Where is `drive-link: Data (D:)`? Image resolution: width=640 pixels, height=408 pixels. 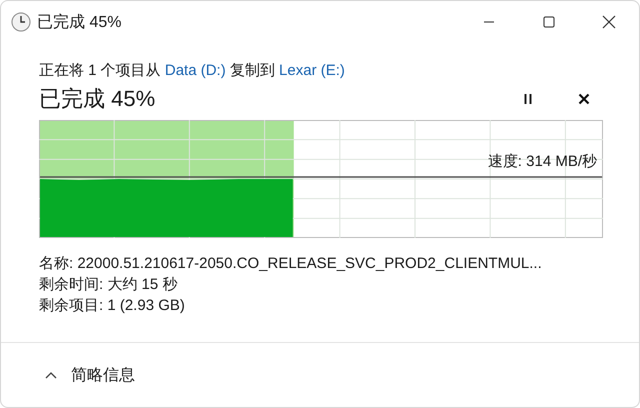 drive-link: Data (D:) is located at coordinates (195, 70).